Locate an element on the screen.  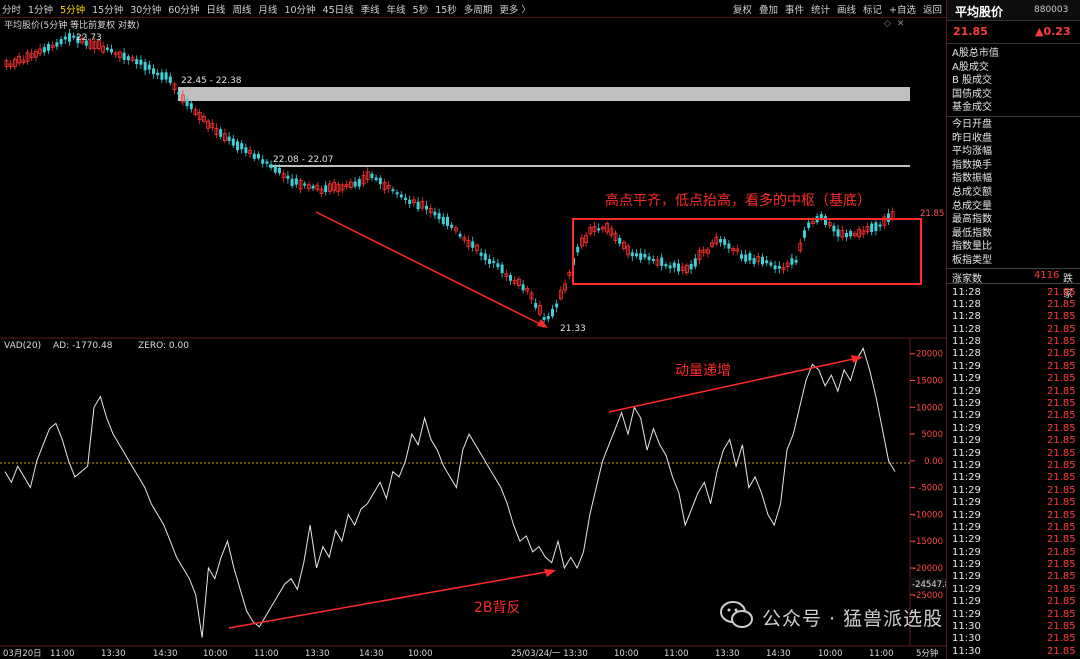
indicator-y-tick: 15000 is located at coordinates (929, 382).